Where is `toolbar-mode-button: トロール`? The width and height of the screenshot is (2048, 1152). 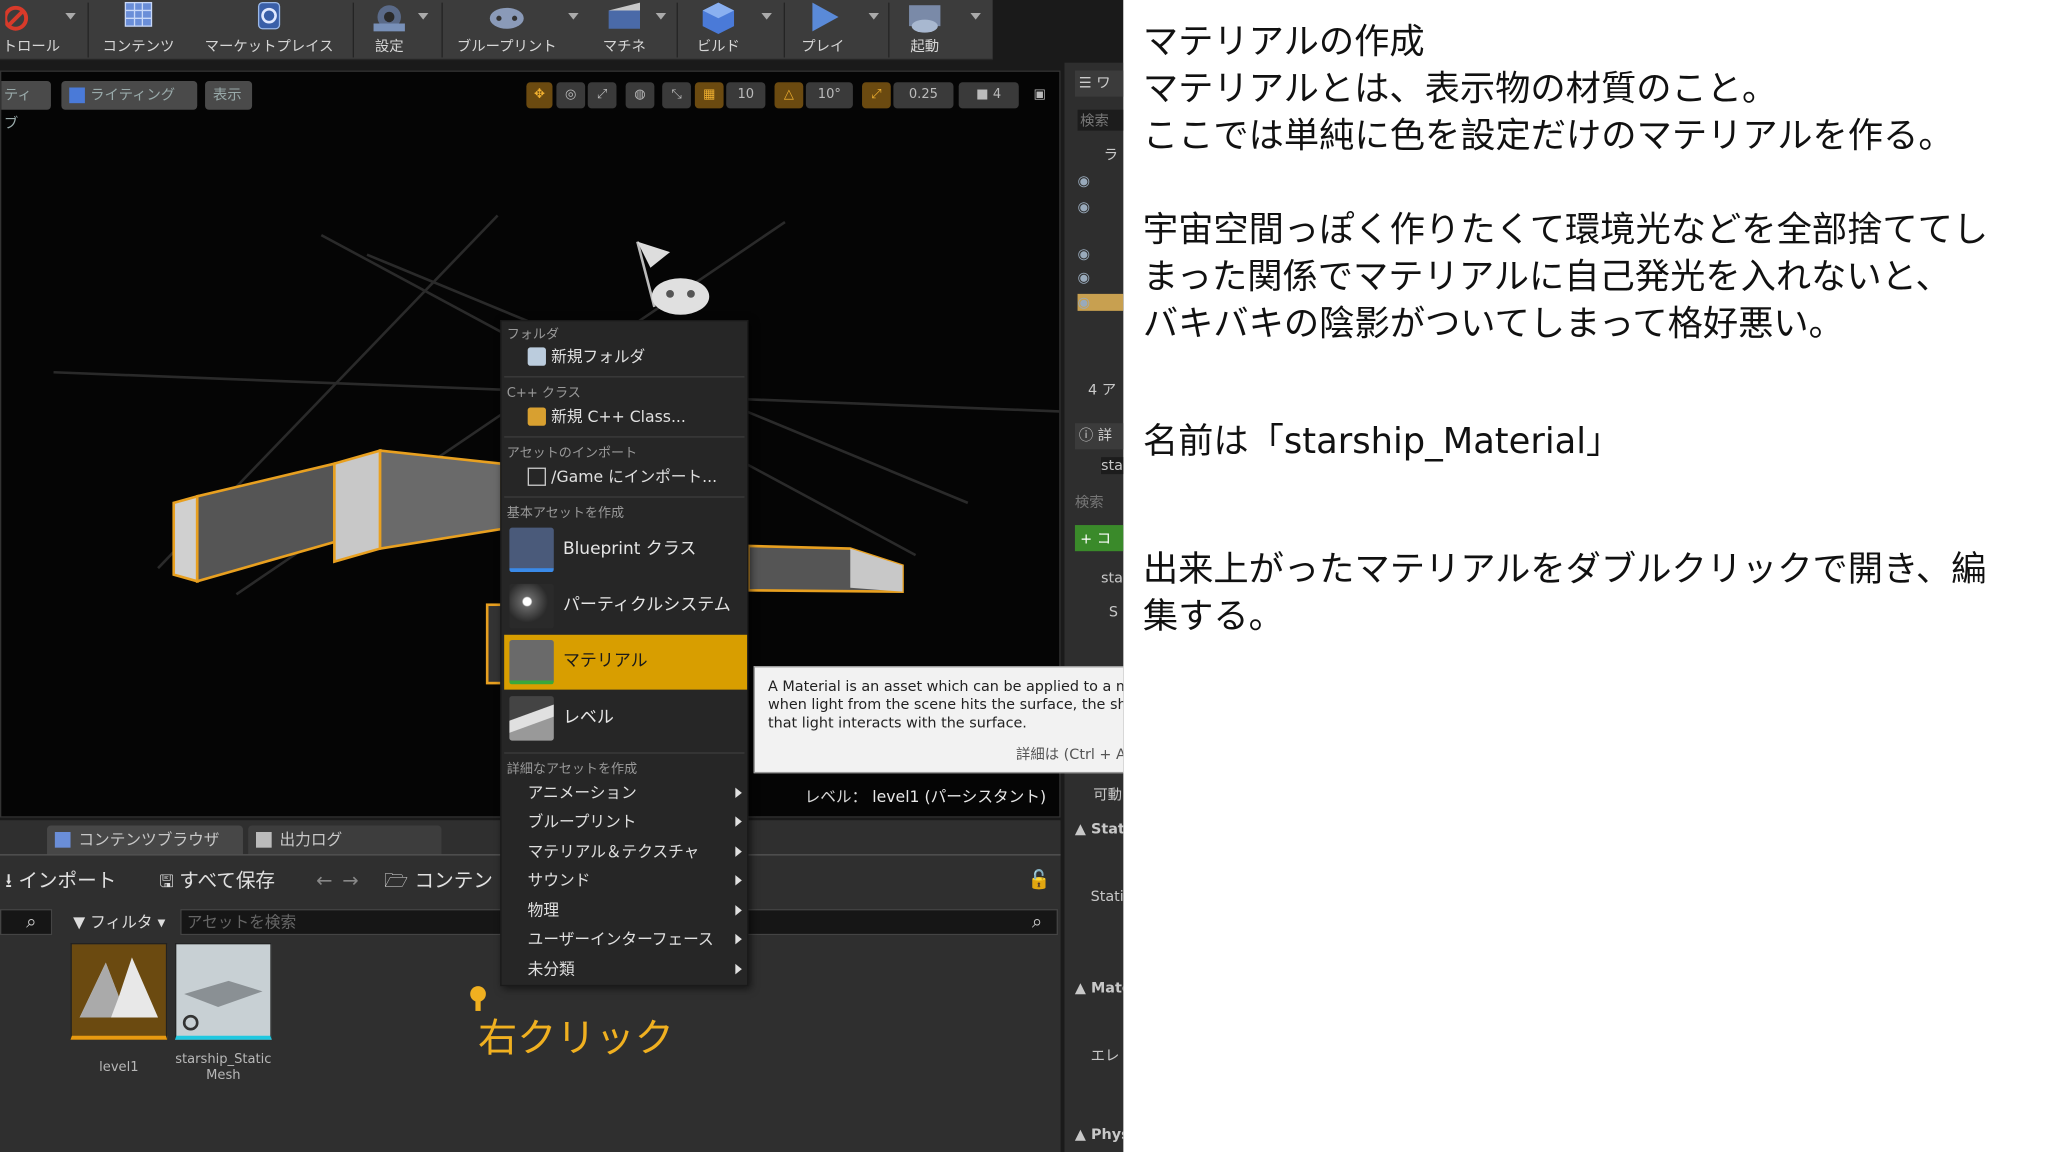
toolbar-mode-button: トロール is located at coordinates (34, 30).